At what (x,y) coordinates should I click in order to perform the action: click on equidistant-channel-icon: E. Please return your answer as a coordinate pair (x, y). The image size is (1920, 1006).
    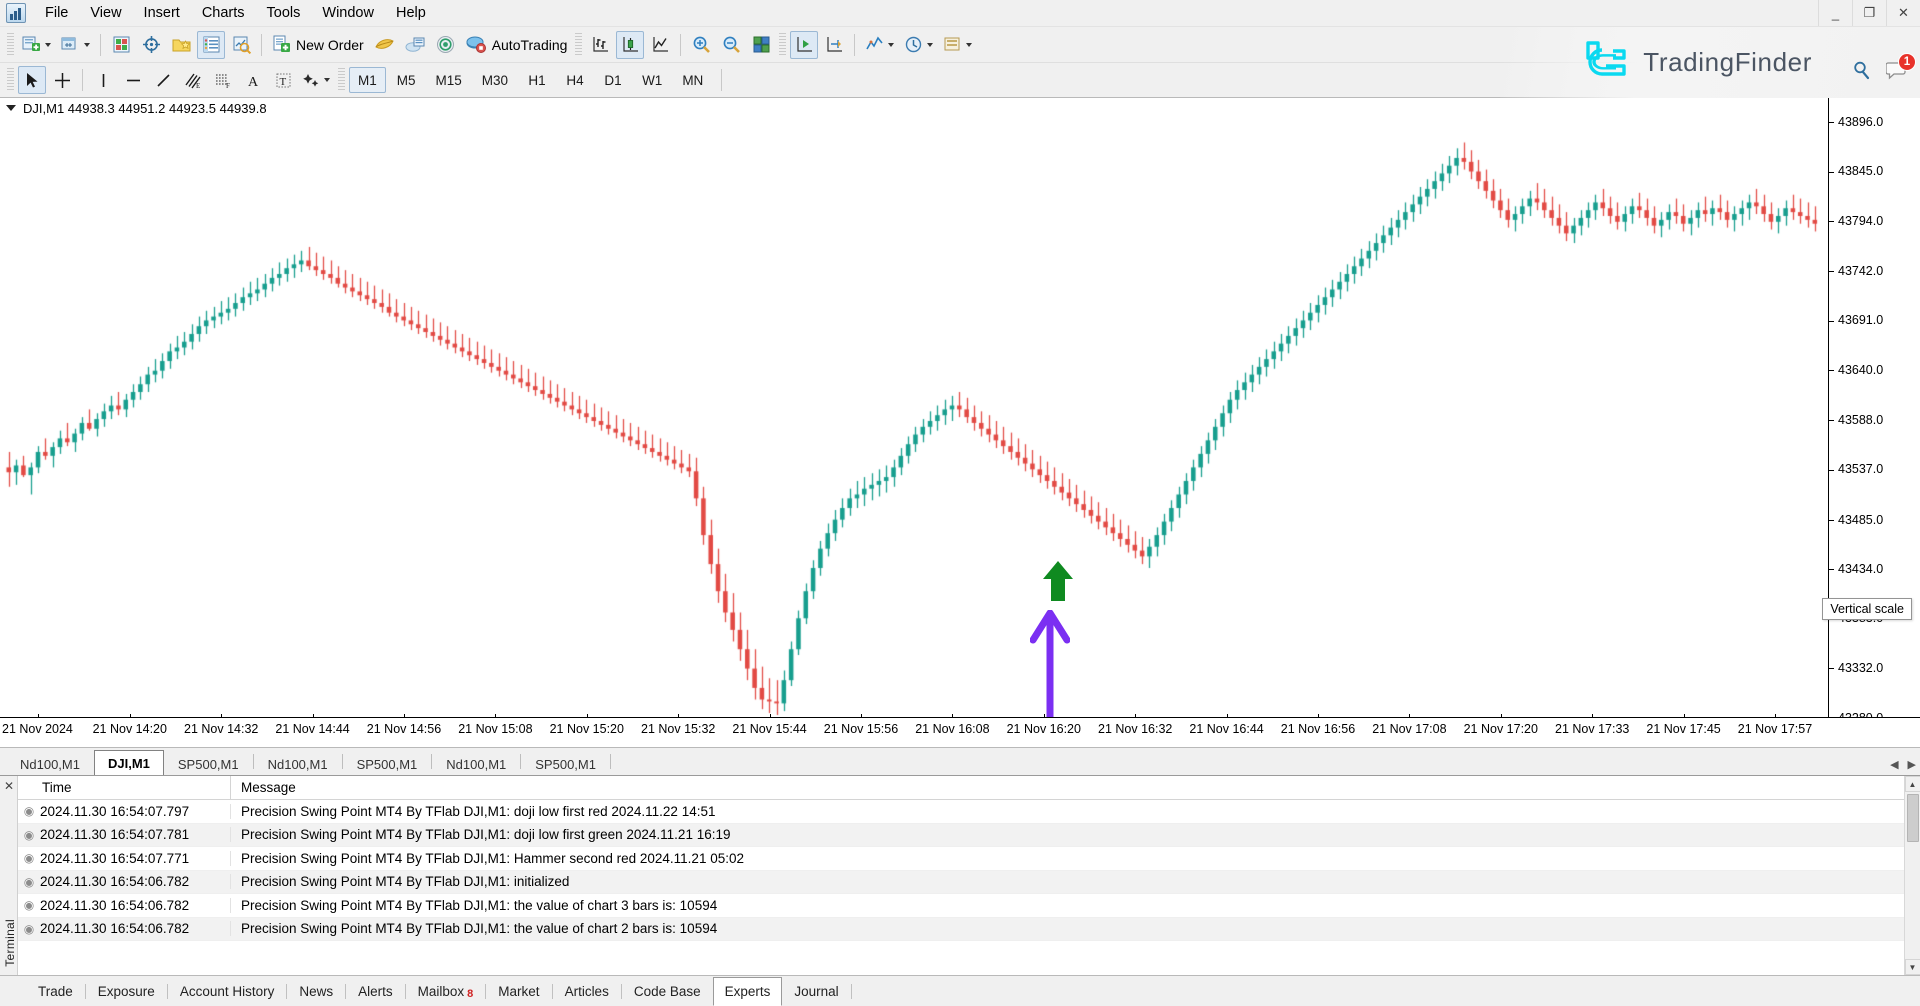
    Looking at the image, I should click on (193, 80).